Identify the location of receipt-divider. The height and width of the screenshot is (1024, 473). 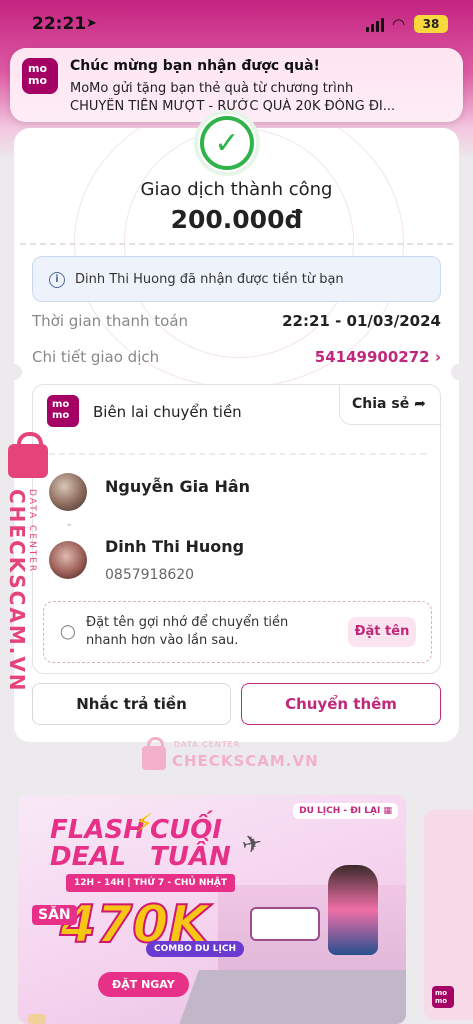
(237, 454).